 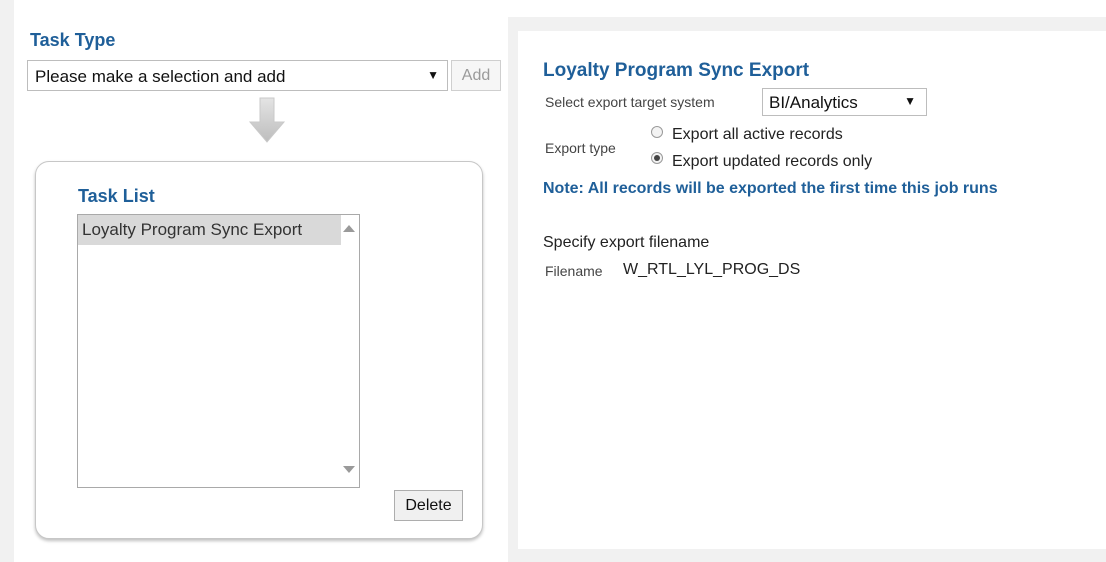 What do you see at coordinates (116, 196) in the screenshot?
I see `task-list-heading: Task List` at bounding box center [116, 196].